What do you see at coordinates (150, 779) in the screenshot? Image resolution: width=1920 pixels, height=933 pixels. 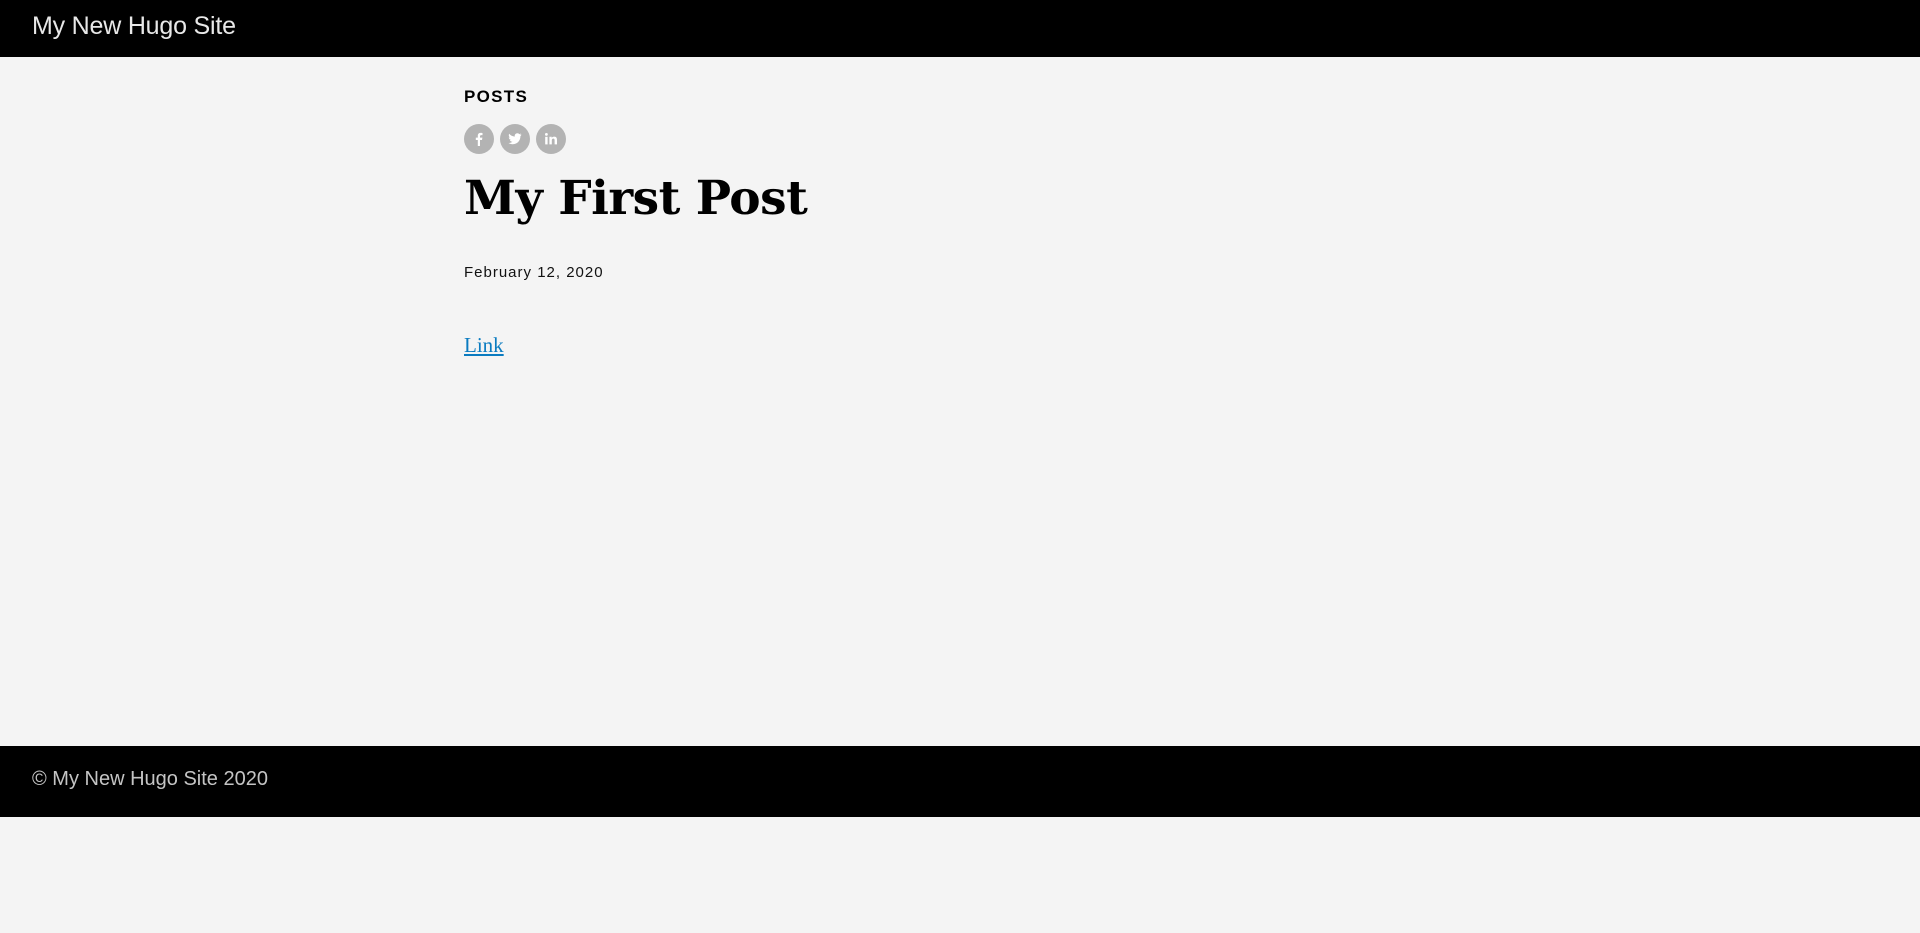 I see `footer-copyright: © My New Hugo Site 2020` at bounding box center [150, 779].